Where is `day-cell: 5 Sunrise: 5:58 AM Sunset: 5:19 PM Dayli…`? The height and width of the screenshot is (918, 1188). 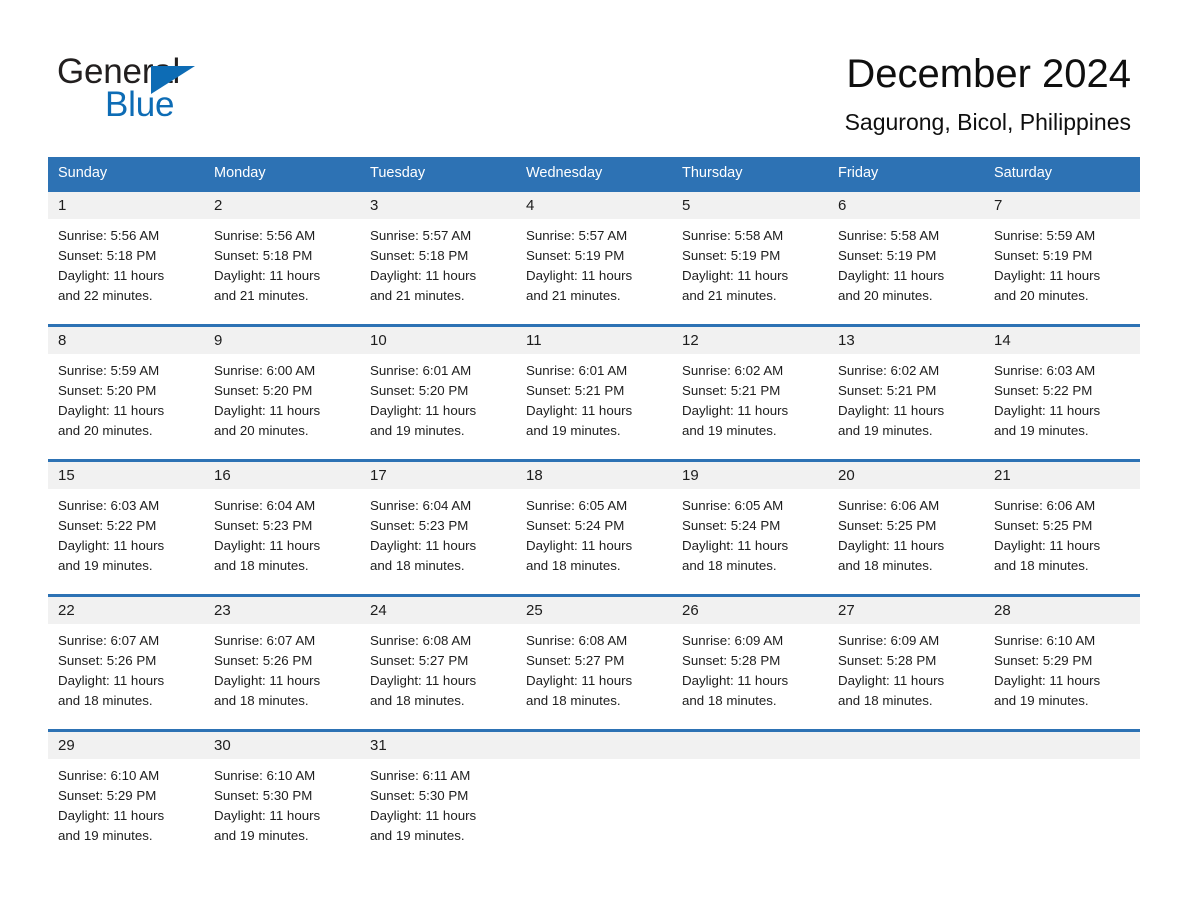 day-cell: 5 Sunrise: 5:58 AM Sunset: 5:19 PM Dayli… is located at coordinates (750, 256).